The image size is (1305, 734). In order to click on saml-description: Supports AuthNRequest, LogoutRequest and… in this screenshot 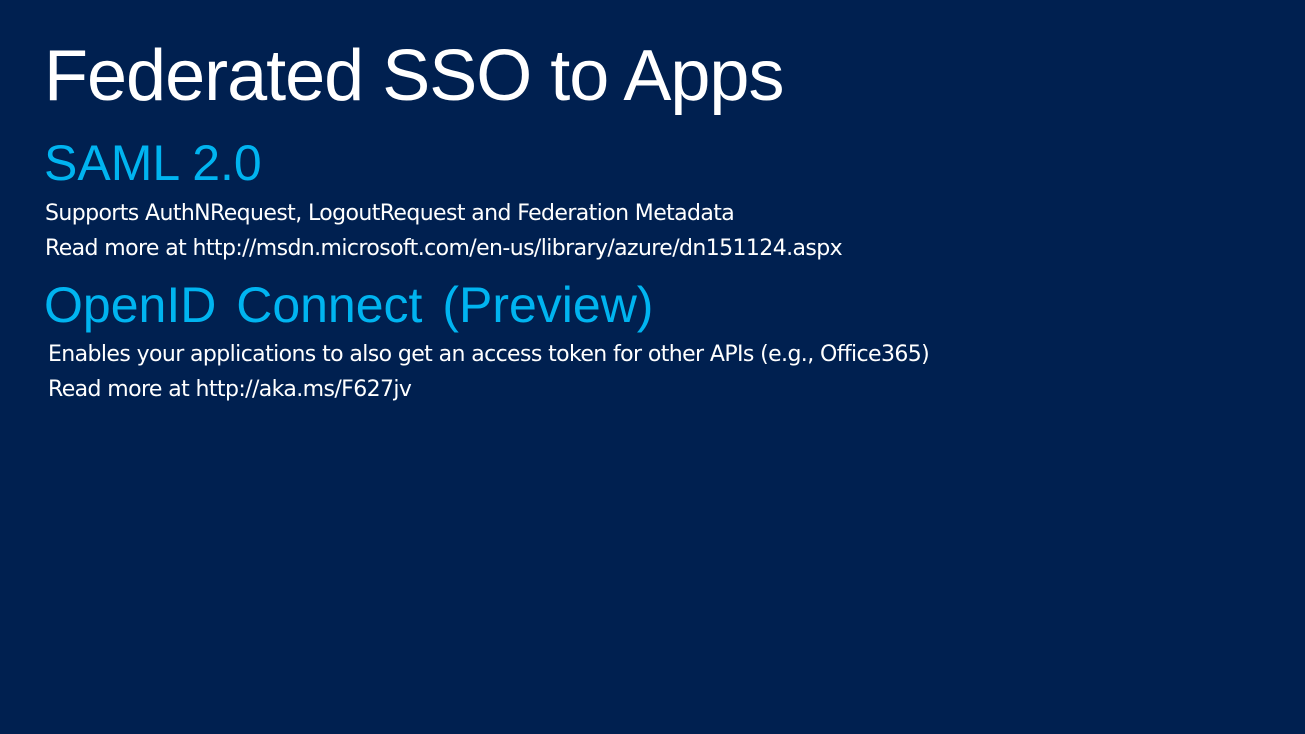, I will do `click(390, 213)`.